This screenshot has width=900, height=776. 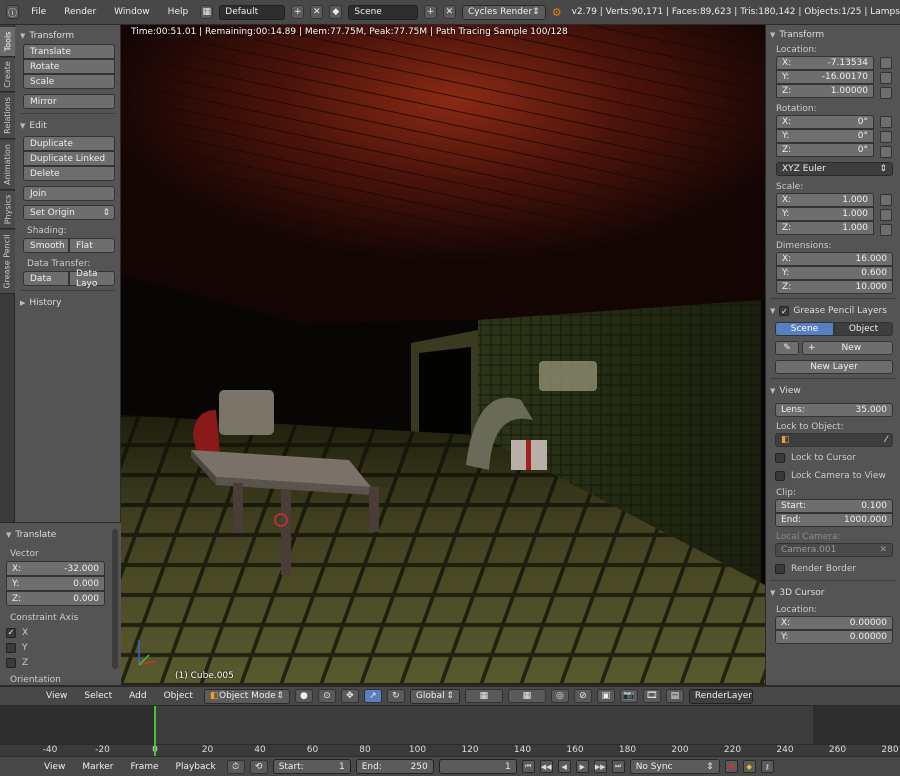 What do you see at coordinates (833, 35) in the screenshot?
I see `transform-panel-header: ▼ Transform` at bounding box center [833, 35].